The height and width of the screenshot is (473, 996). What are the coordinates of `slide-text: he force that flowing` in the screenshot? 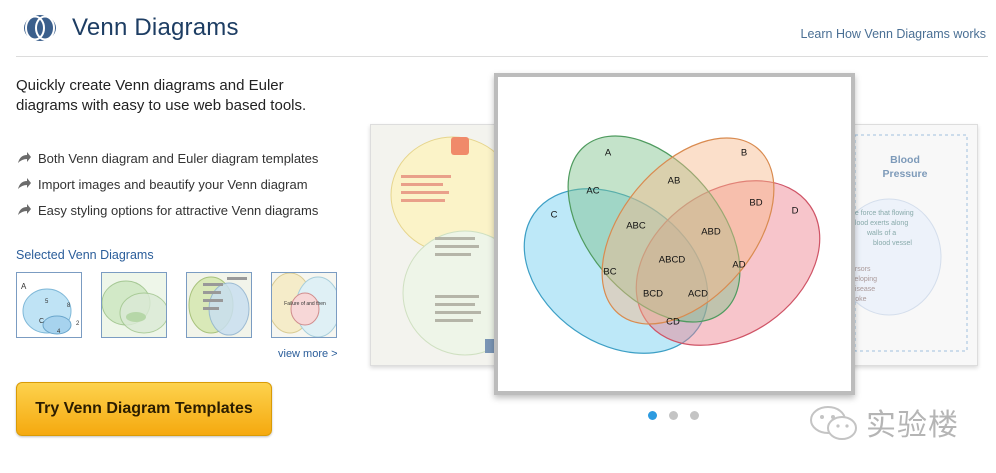 It's located at (882, 213).